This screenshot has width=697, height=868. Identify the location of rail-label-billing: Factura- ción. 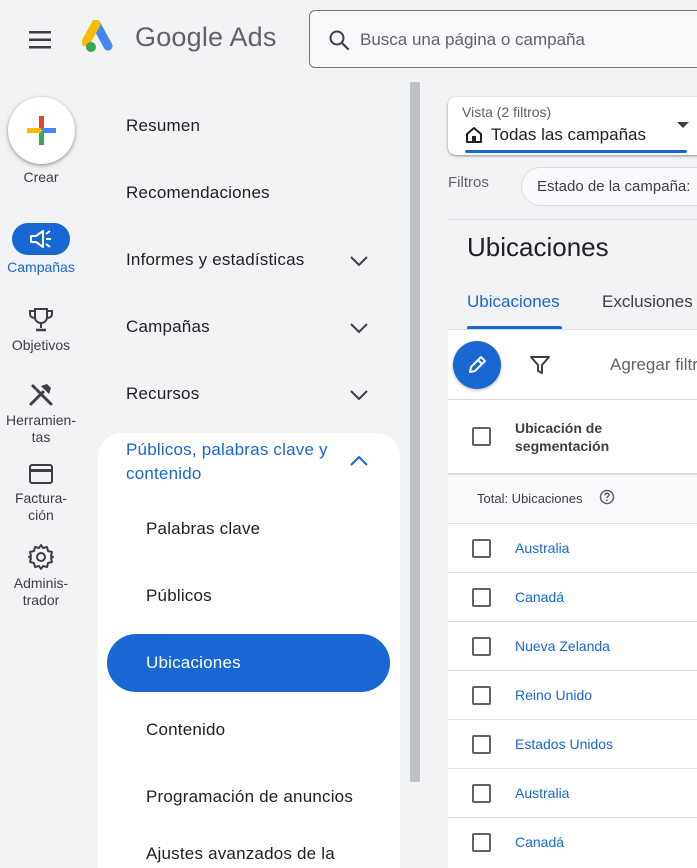
(41, 506).